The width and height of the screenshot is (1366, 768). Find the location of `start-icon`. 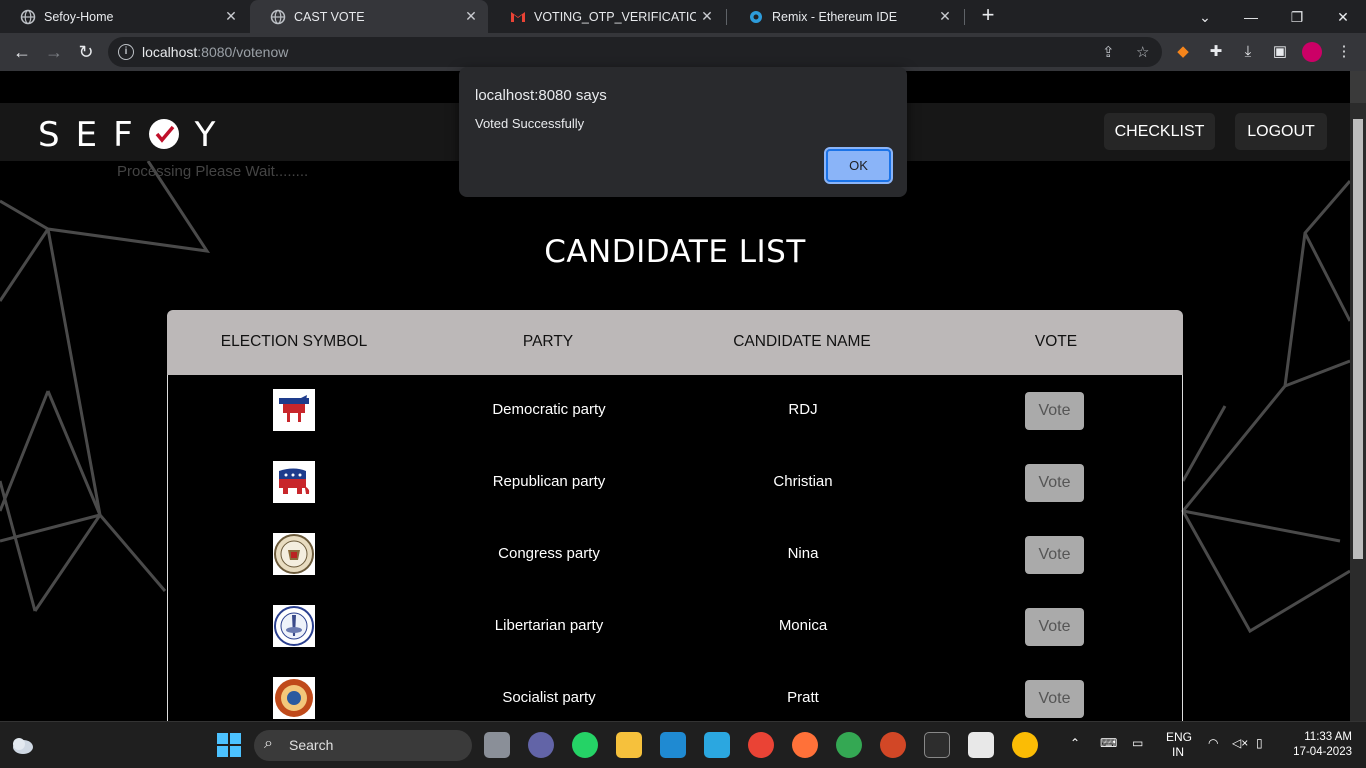

start-icon is located at coordinates (229, 745).